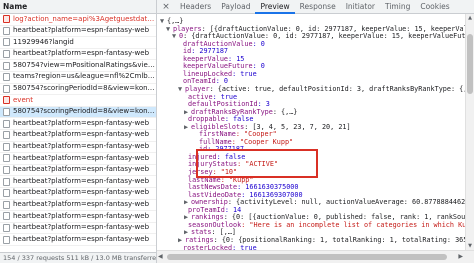  I want to click on request-name: event, so click(23, 99).